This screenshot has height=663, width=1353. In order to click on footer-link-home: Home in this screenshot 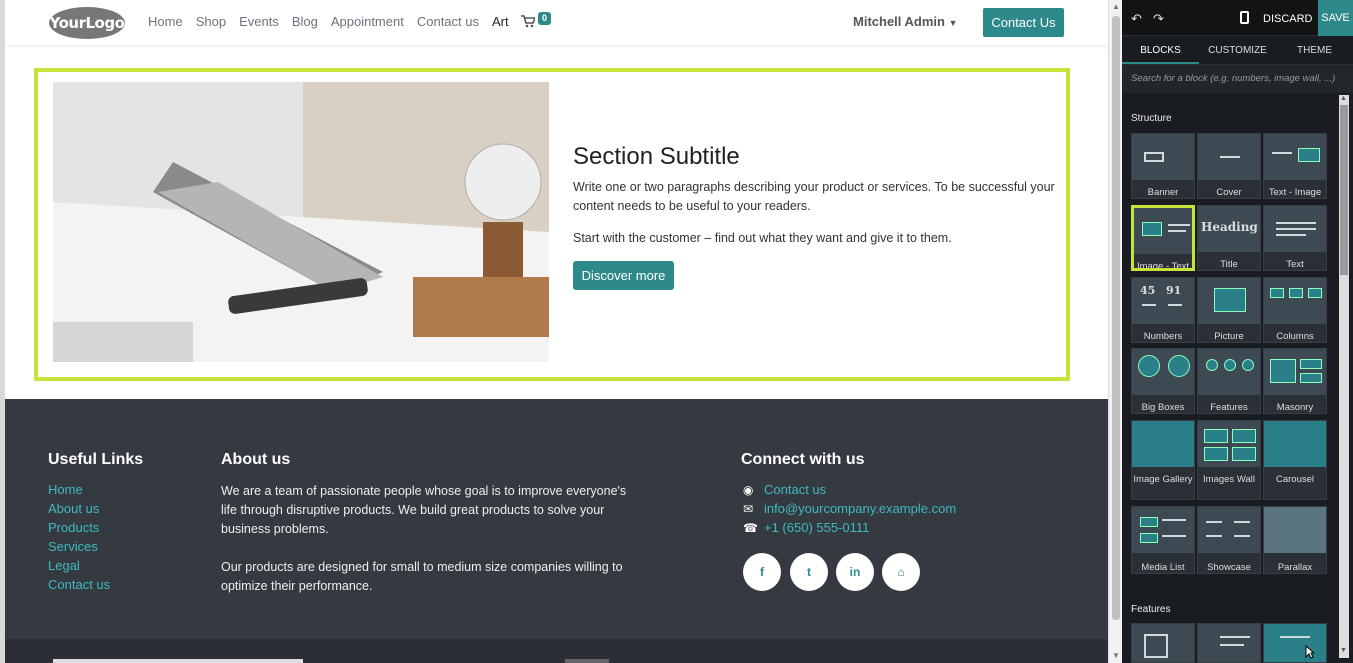, I will do `click(79, 490)`.